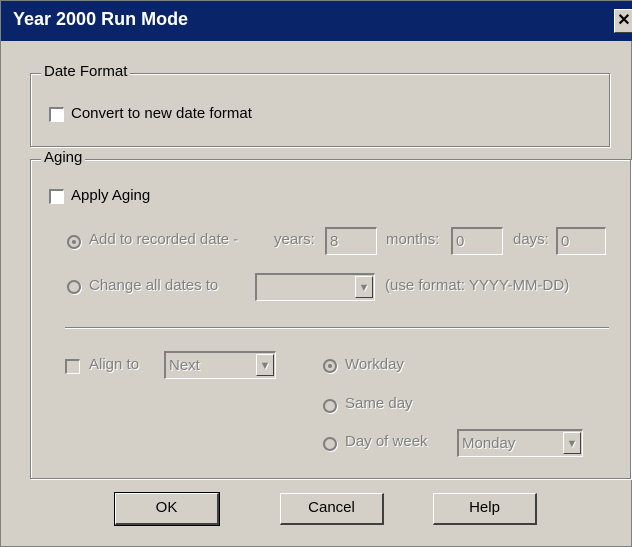 The width and height of the screenshot is (632, 547). I want to click on change-all-dates-radio, so click(74, 287).